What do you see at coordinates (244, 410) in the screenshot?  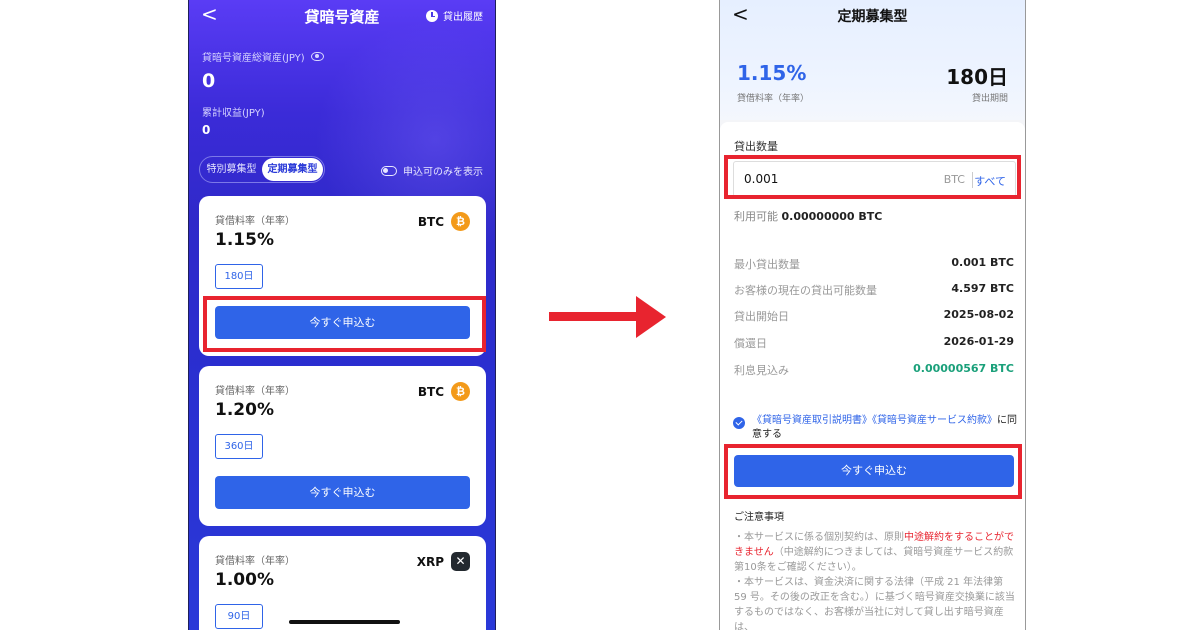 I see `rate-value: 1.20%` at bounding box center [244, 410].